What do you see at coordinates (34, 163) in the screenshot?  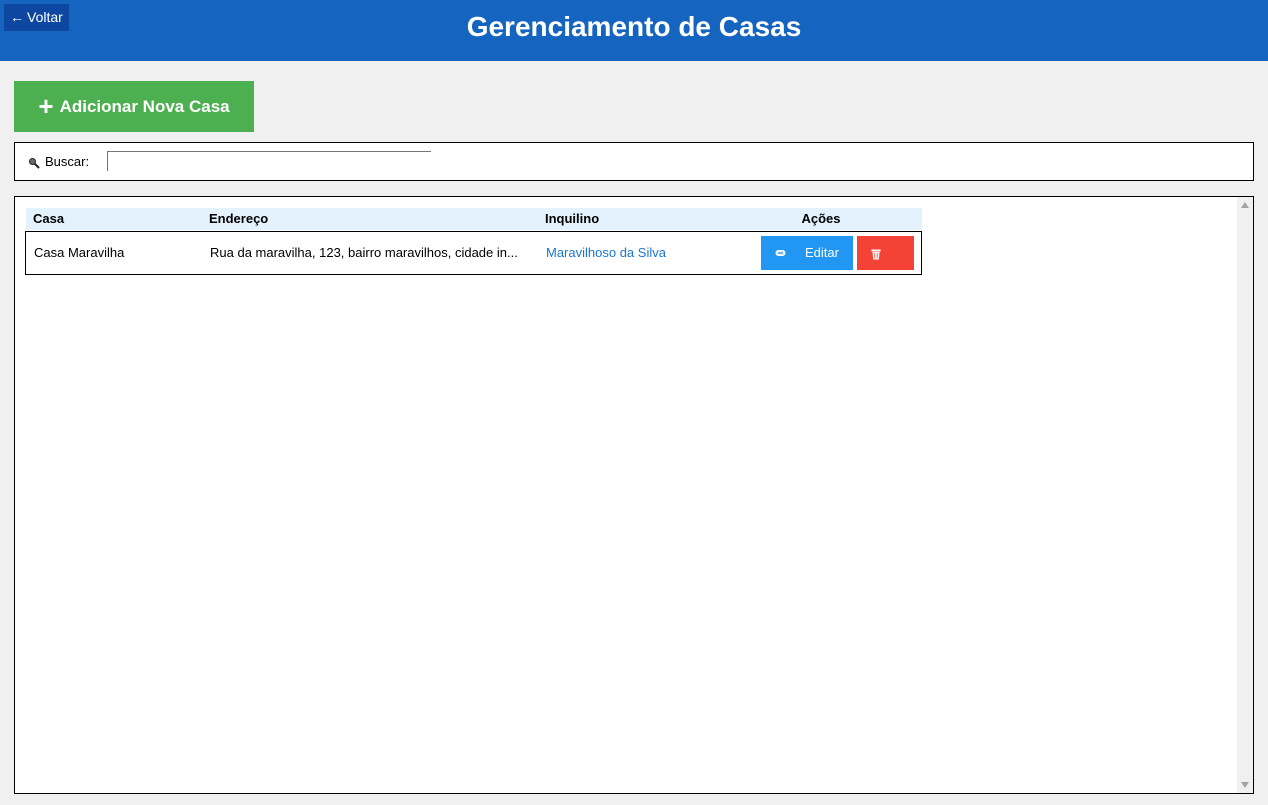 I see `search-icon` at bounding box center [34, 163].